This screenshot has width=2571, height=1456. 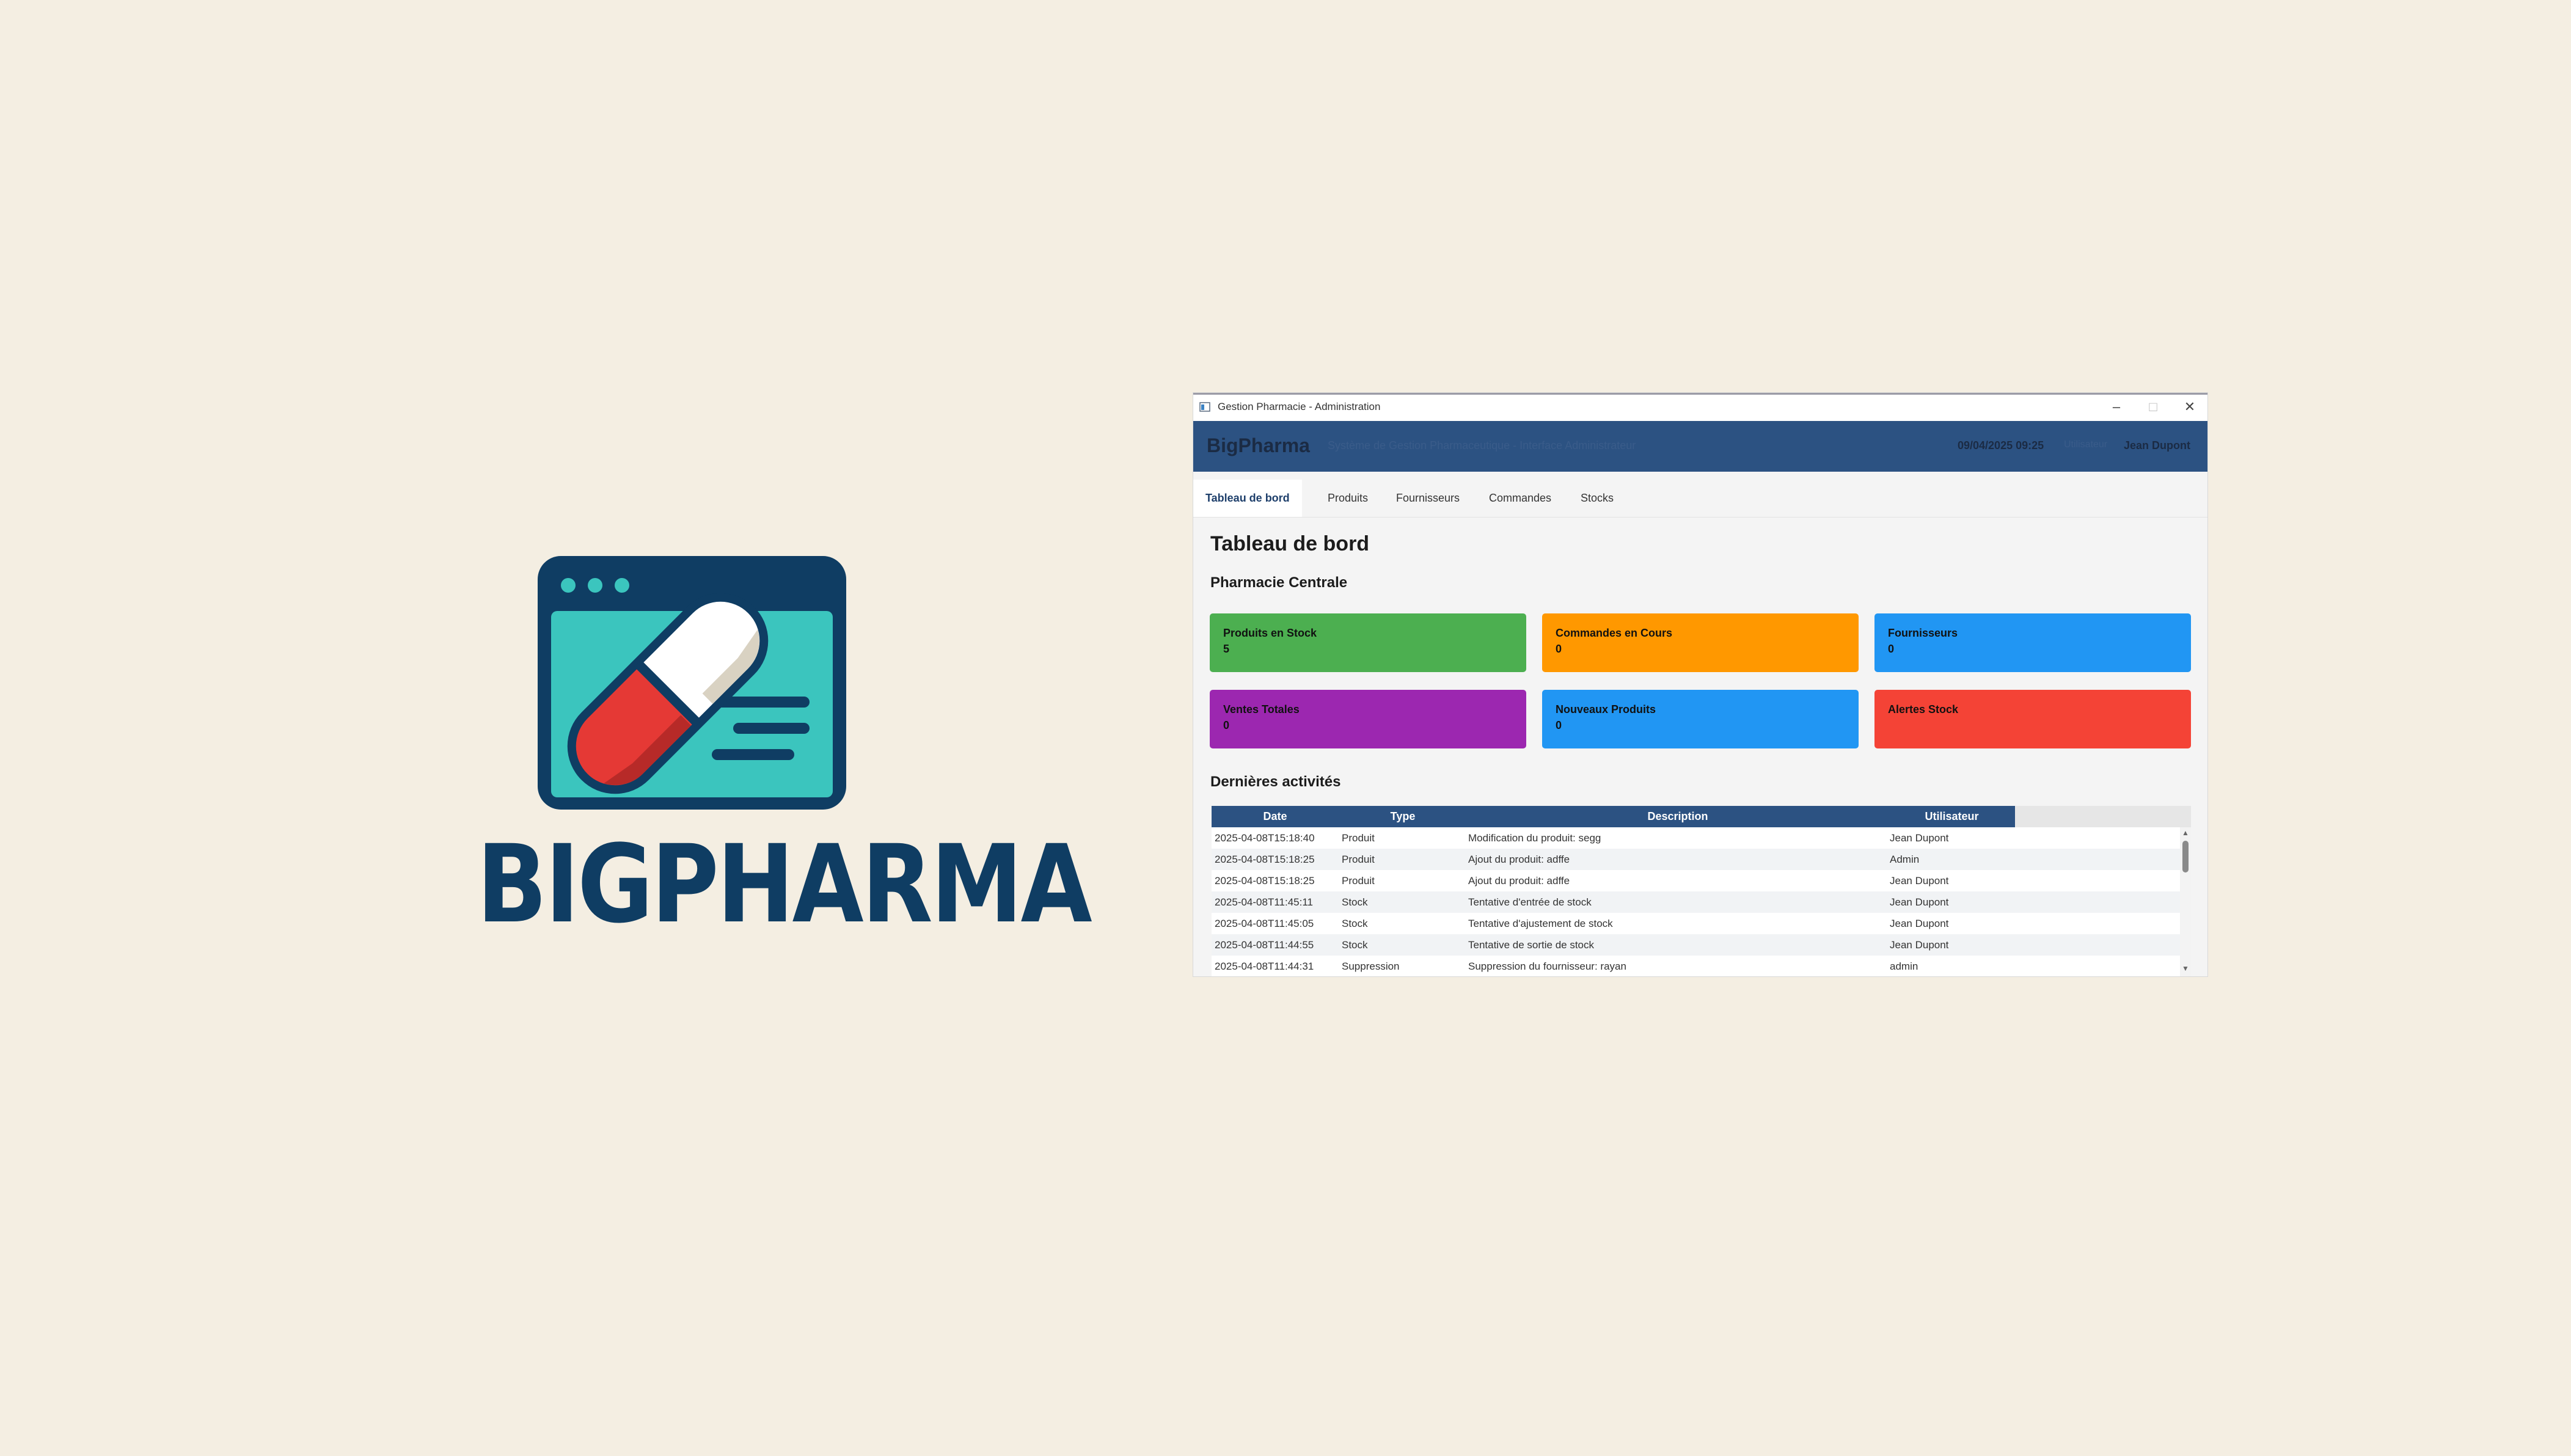 What do you see at coordinates (1270, 633) in the screenshot?
I see `stat-card-label: Produits en Stock` at bounding box center [1270, 633].